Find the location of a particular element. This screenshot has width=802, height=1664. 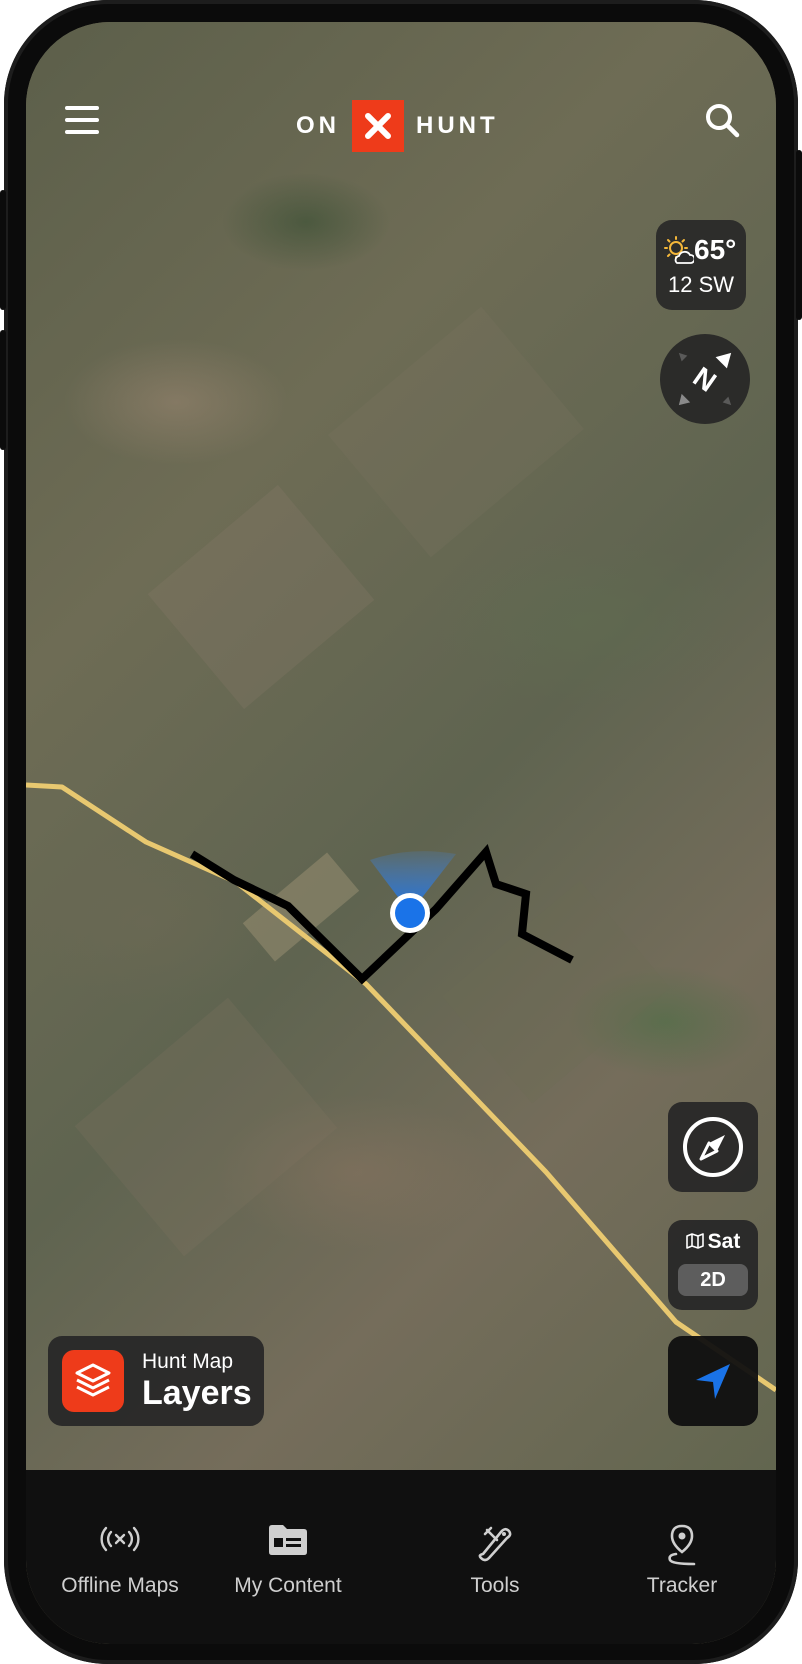

location-dot is located at coordinates (410, 913).